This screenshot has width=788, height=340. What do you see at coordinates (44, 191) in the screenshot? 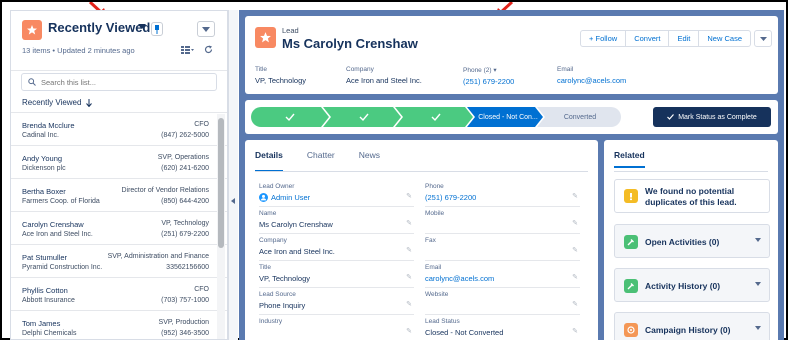
I see `list-item-name: Bertha Boxer` at bounding box center [44, 191].